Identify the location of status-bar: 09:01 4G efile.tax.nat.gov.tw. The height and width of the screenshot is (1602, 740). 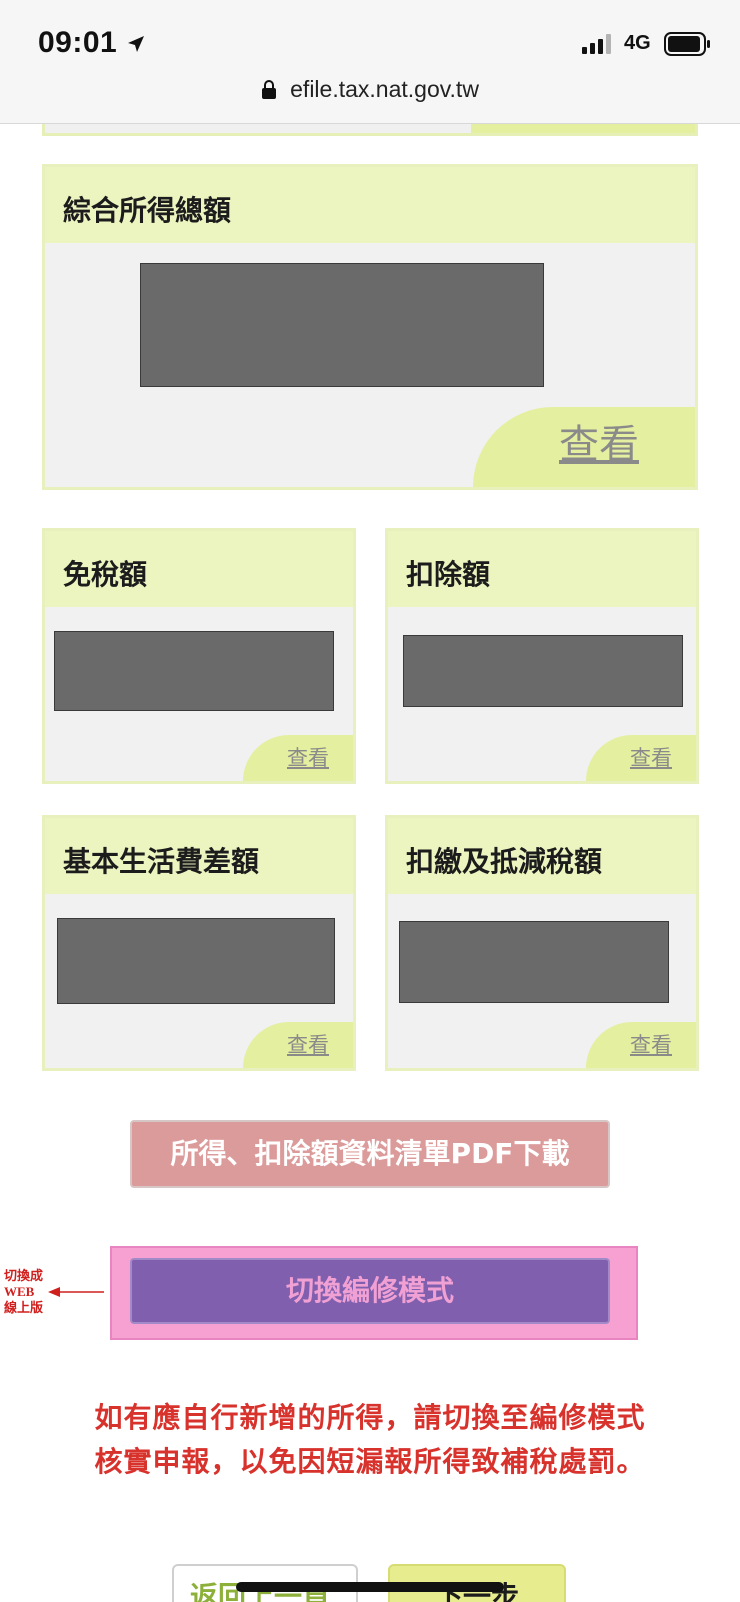
(370, 62).